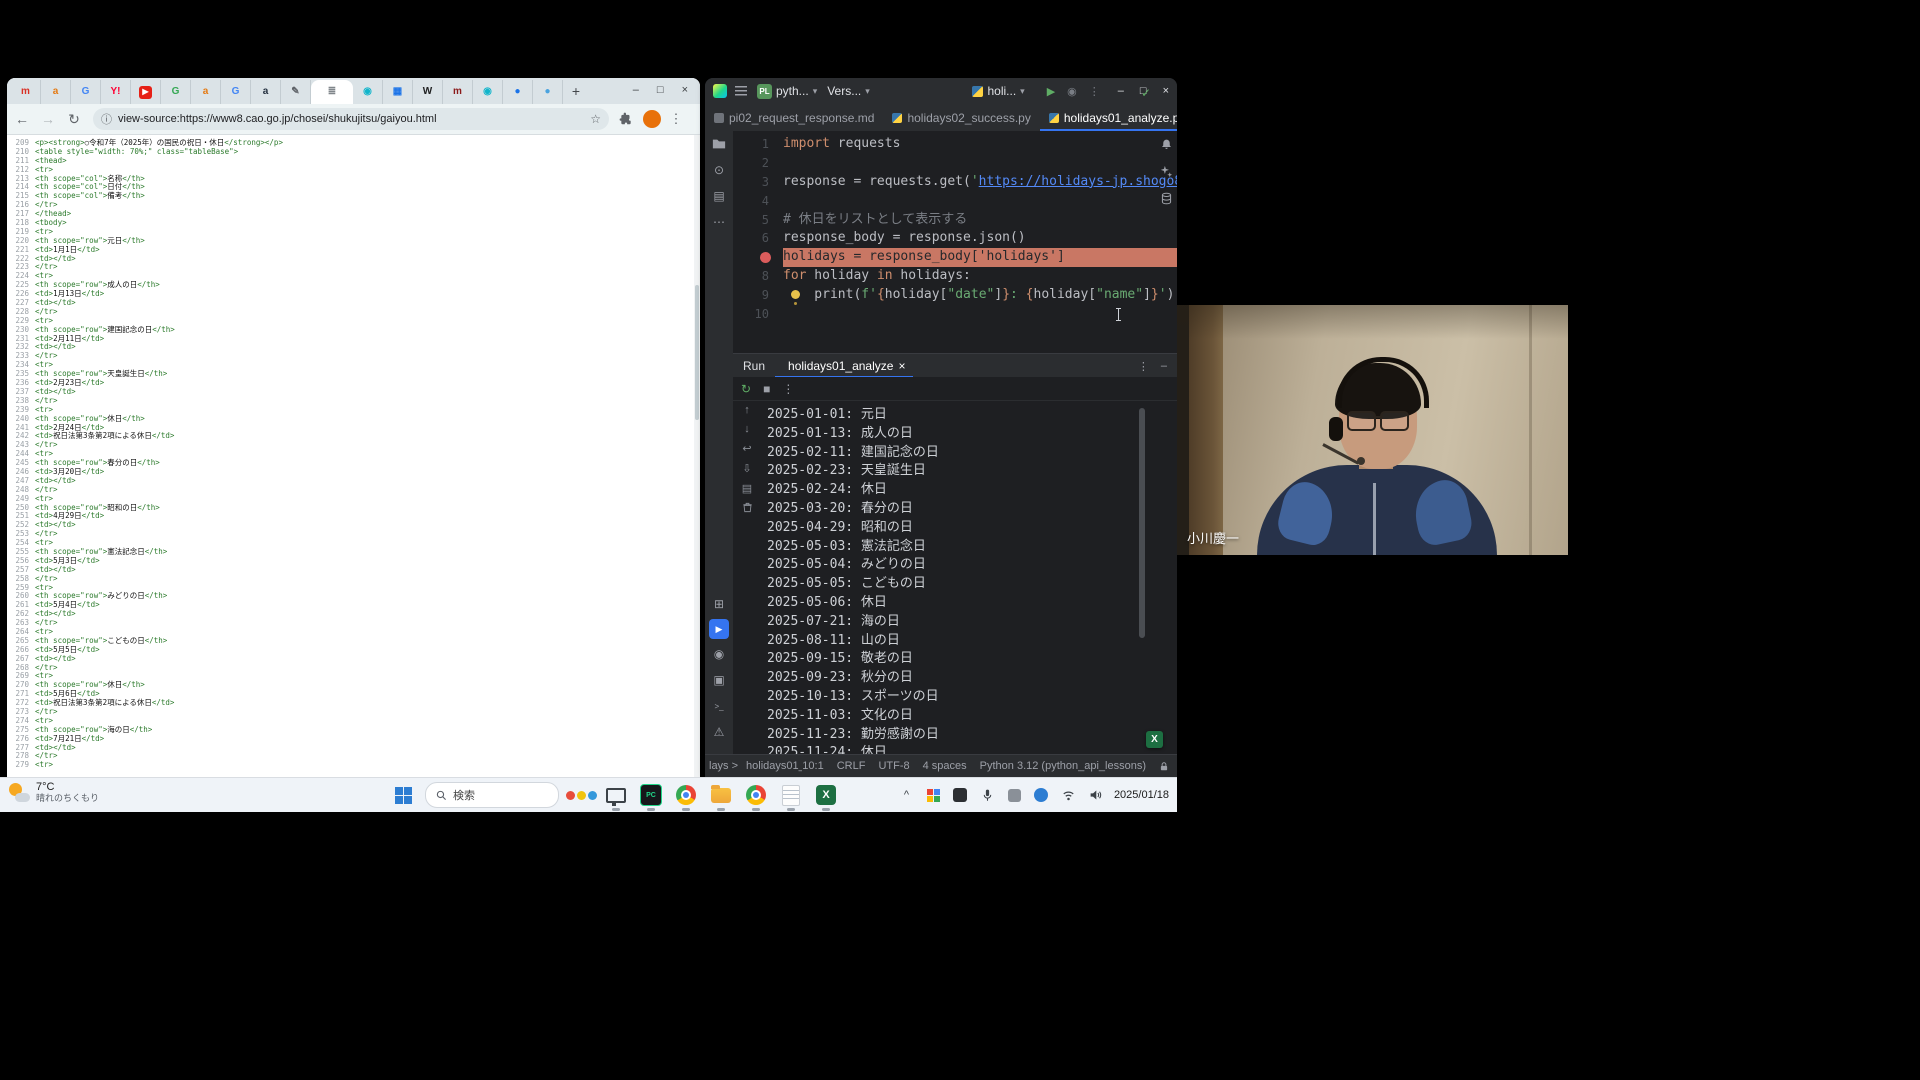 The height and width of the screenshot is (1080, 1920). I want to click on chrome-taskbar-icon, so click(686, 796).